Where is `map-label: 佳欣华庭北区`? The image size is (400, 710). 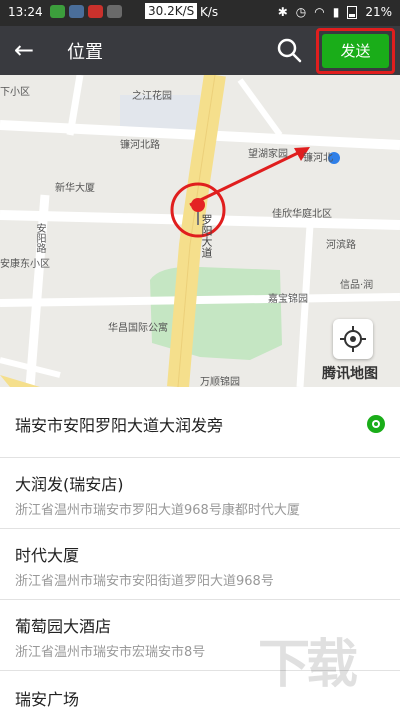 map-label: 佳欣华庭北区 is located at coordinates (302, 214).